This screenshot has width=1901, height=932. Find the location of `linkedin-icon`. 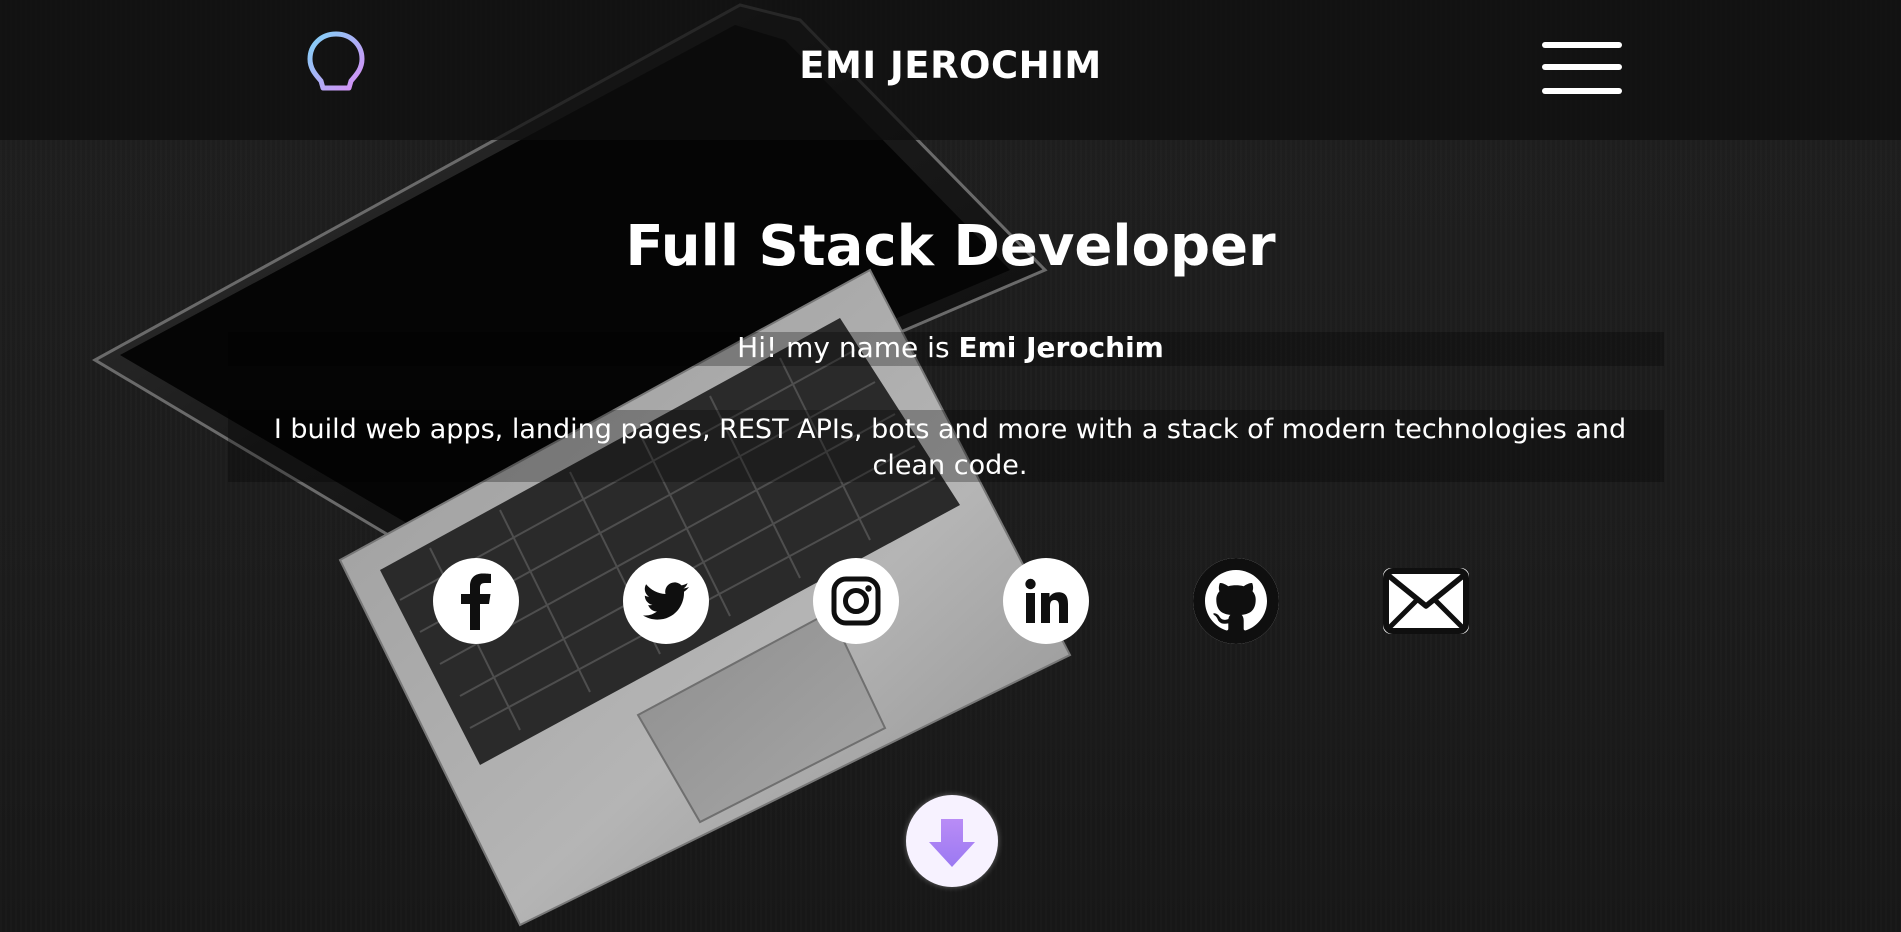

linkedin-icon is located at coordinates (1046, 600).